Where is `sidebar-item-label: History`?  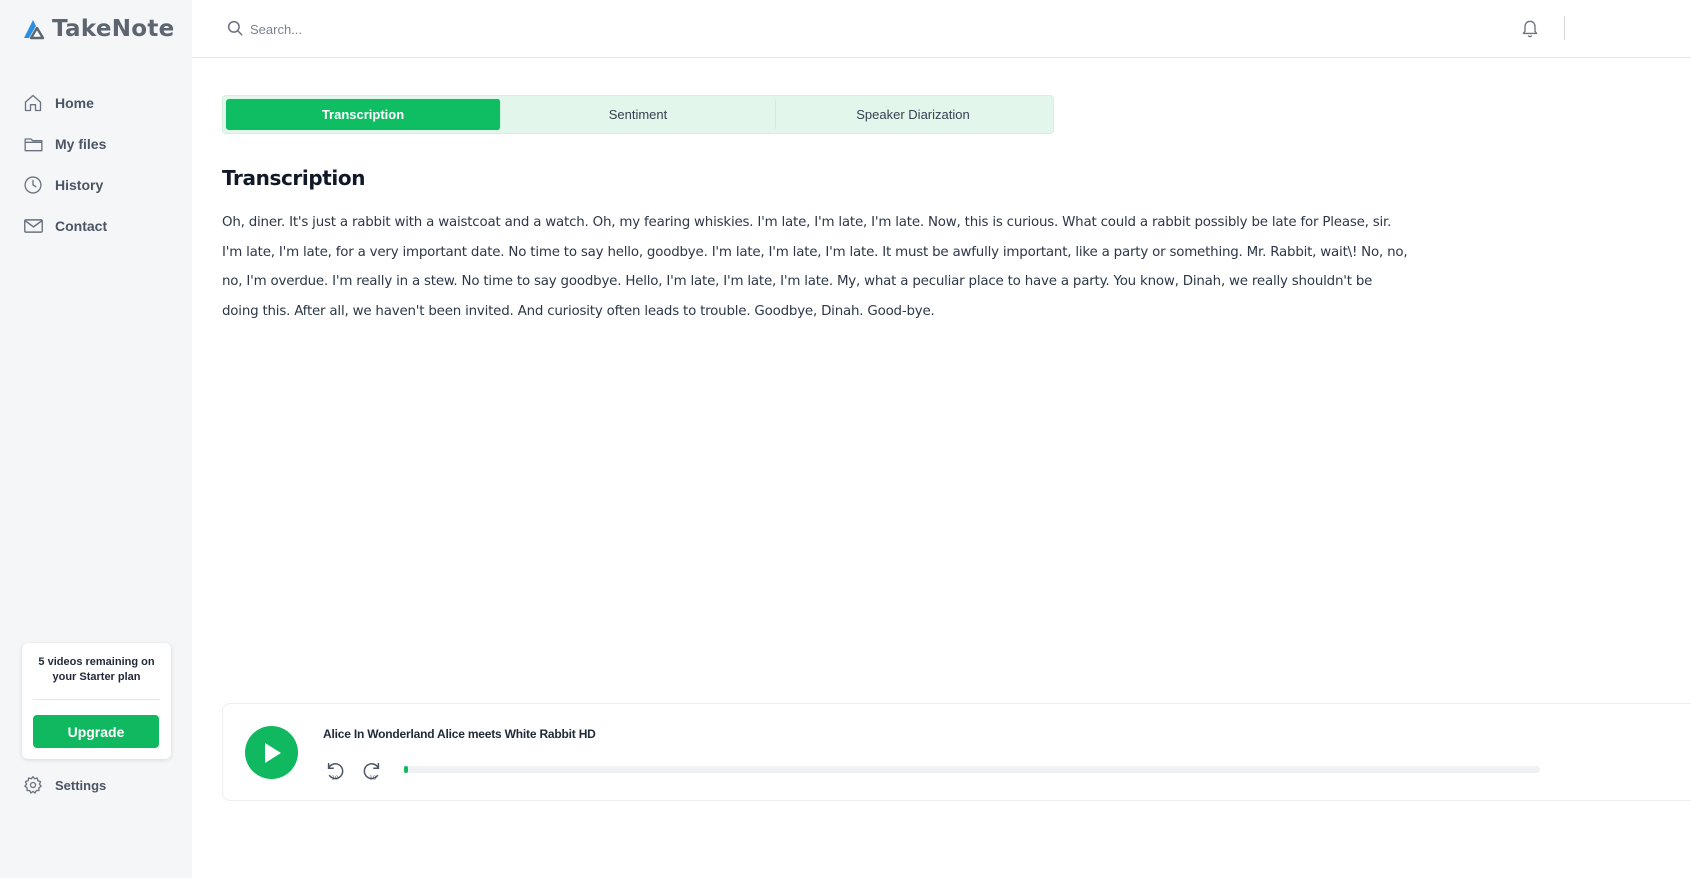 sidebar-item-label: History is located at coordinates (79, 184).